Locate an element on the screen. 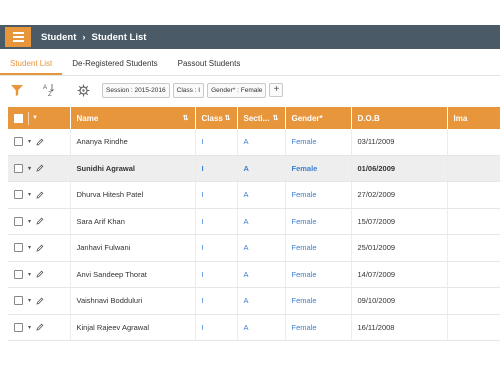 The height and width of the screenshot is (375, 500). table-row: ▾ Ananya Rindhe I A Female 03/11/2009 is located at coordinates (254, 142).